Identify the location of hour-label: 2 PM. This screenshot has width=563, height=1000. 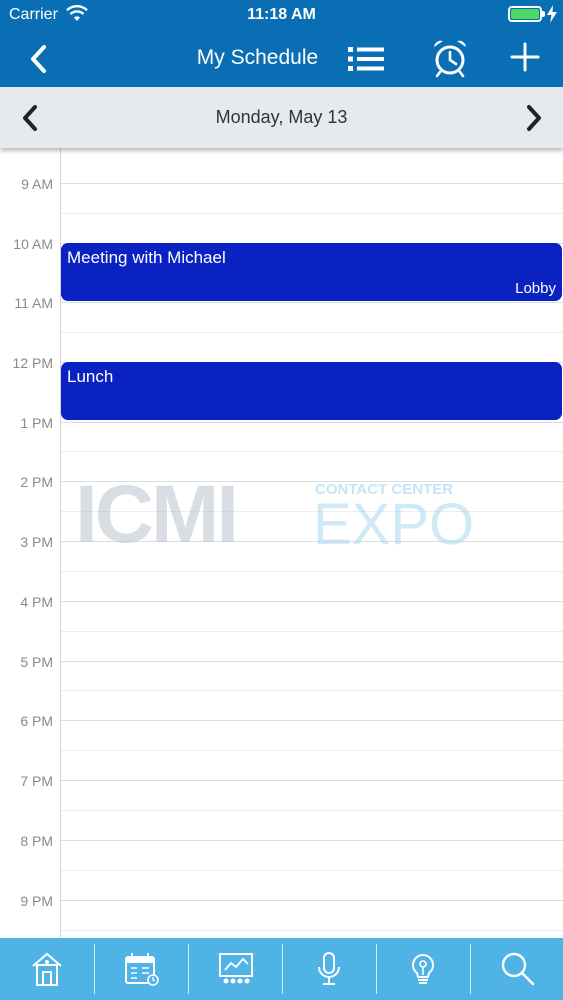
(36, 482).